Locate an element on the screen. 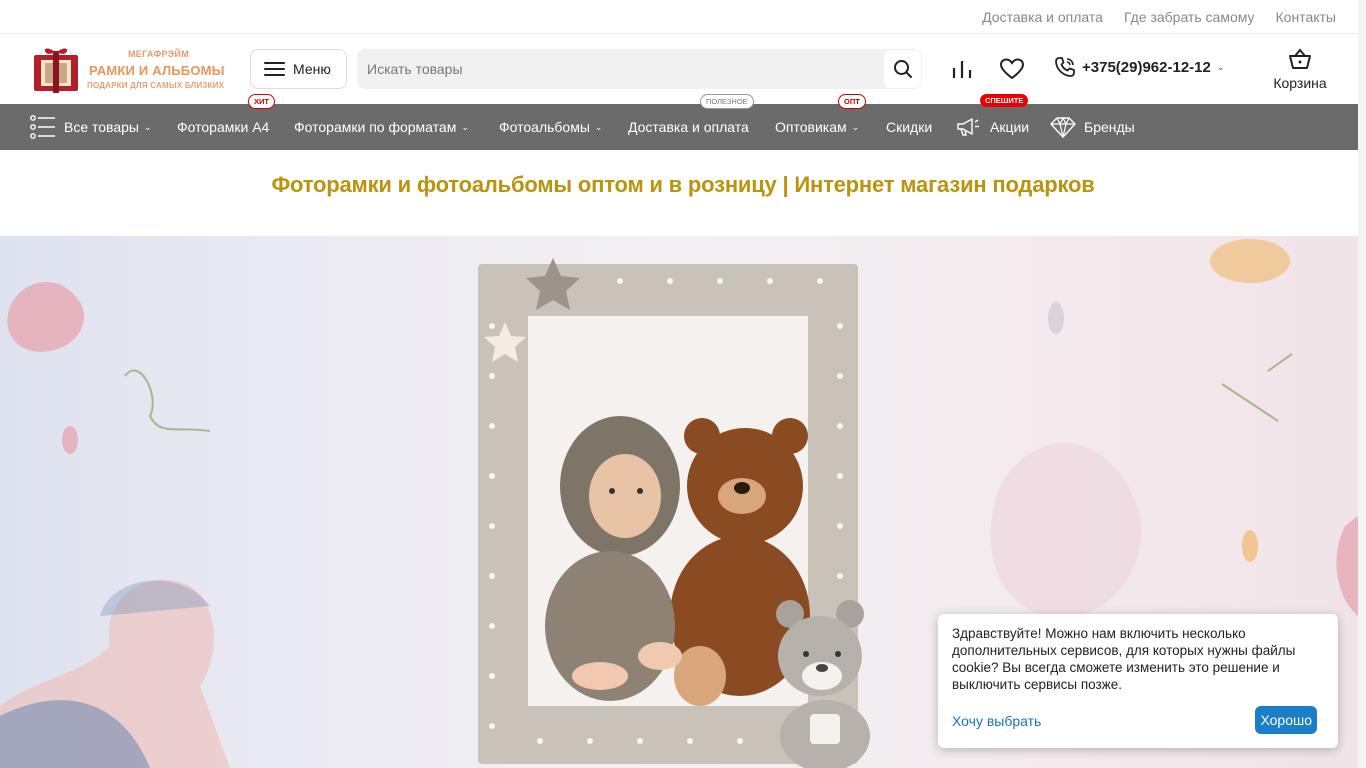 The width and height of the screenshot is (1366, 768). search-icon is located at coordinates (902, 69).